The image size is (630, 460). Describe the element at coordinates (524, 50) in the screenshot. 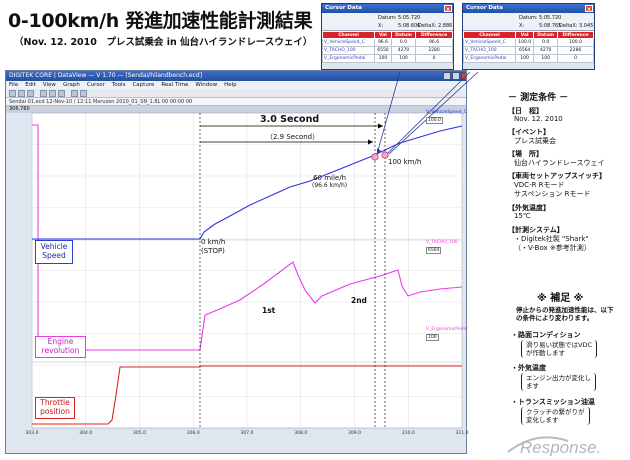

I see `table-cell: 6564` at that location.